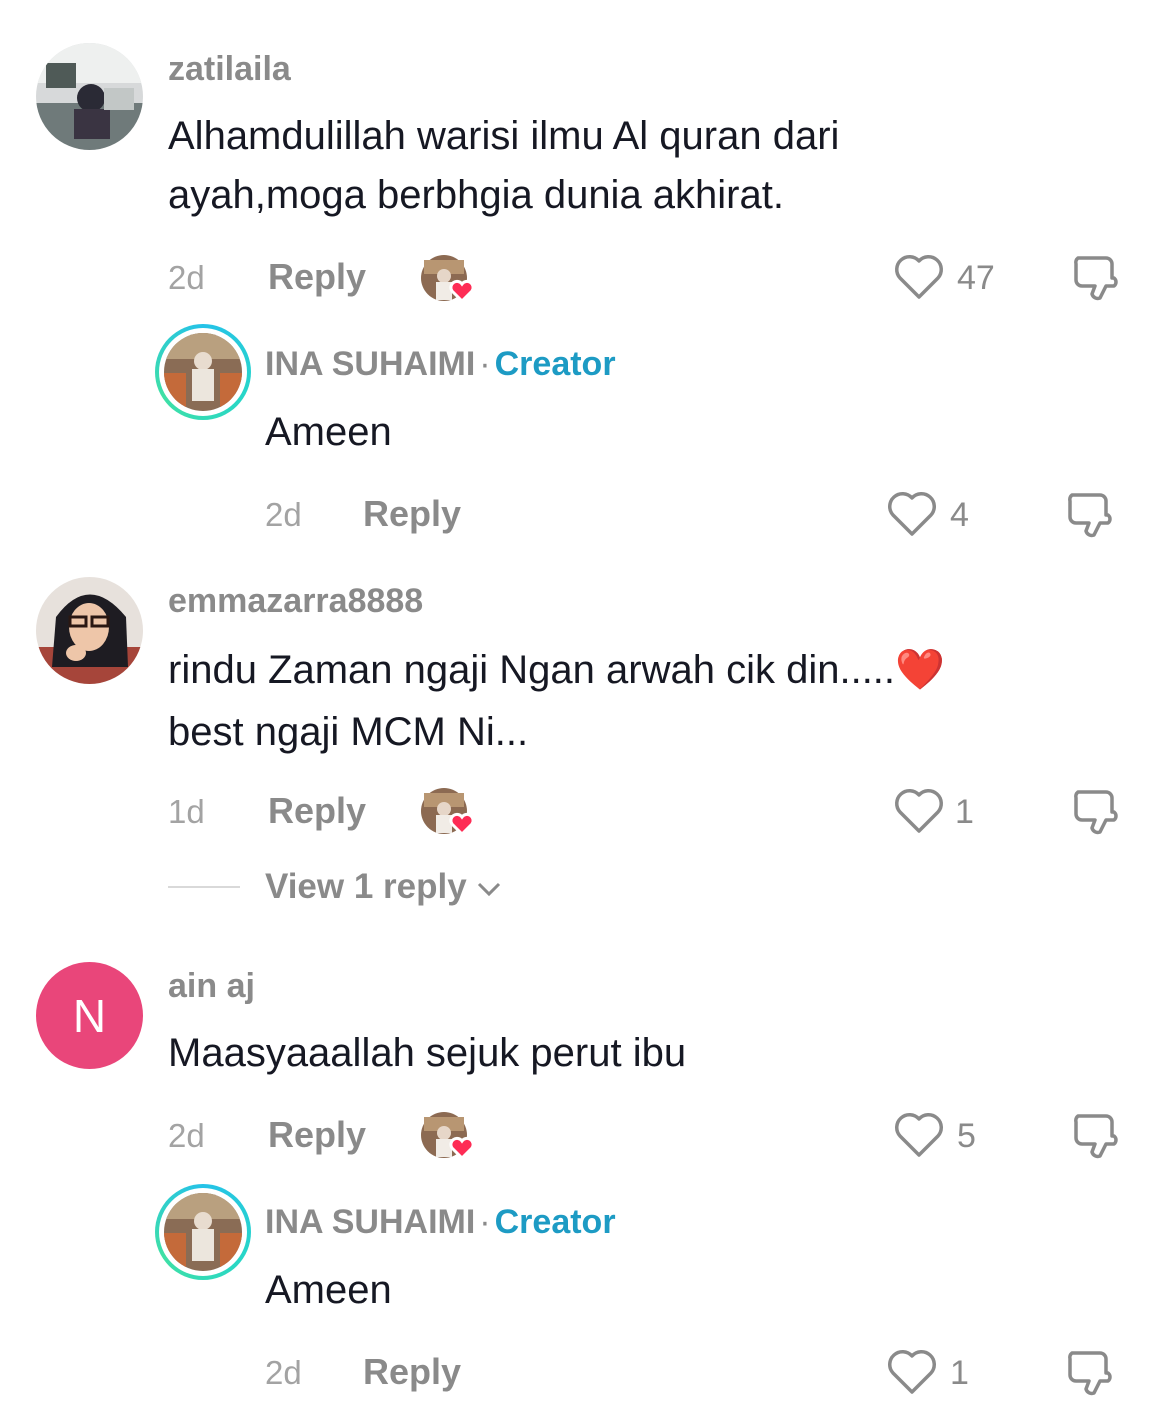 Image resolution: width=1153 pixels, height=1411 pixels. Describe the element at coordinates (204, 887) in the screenshot. I see `view-replies-divider` at that location.